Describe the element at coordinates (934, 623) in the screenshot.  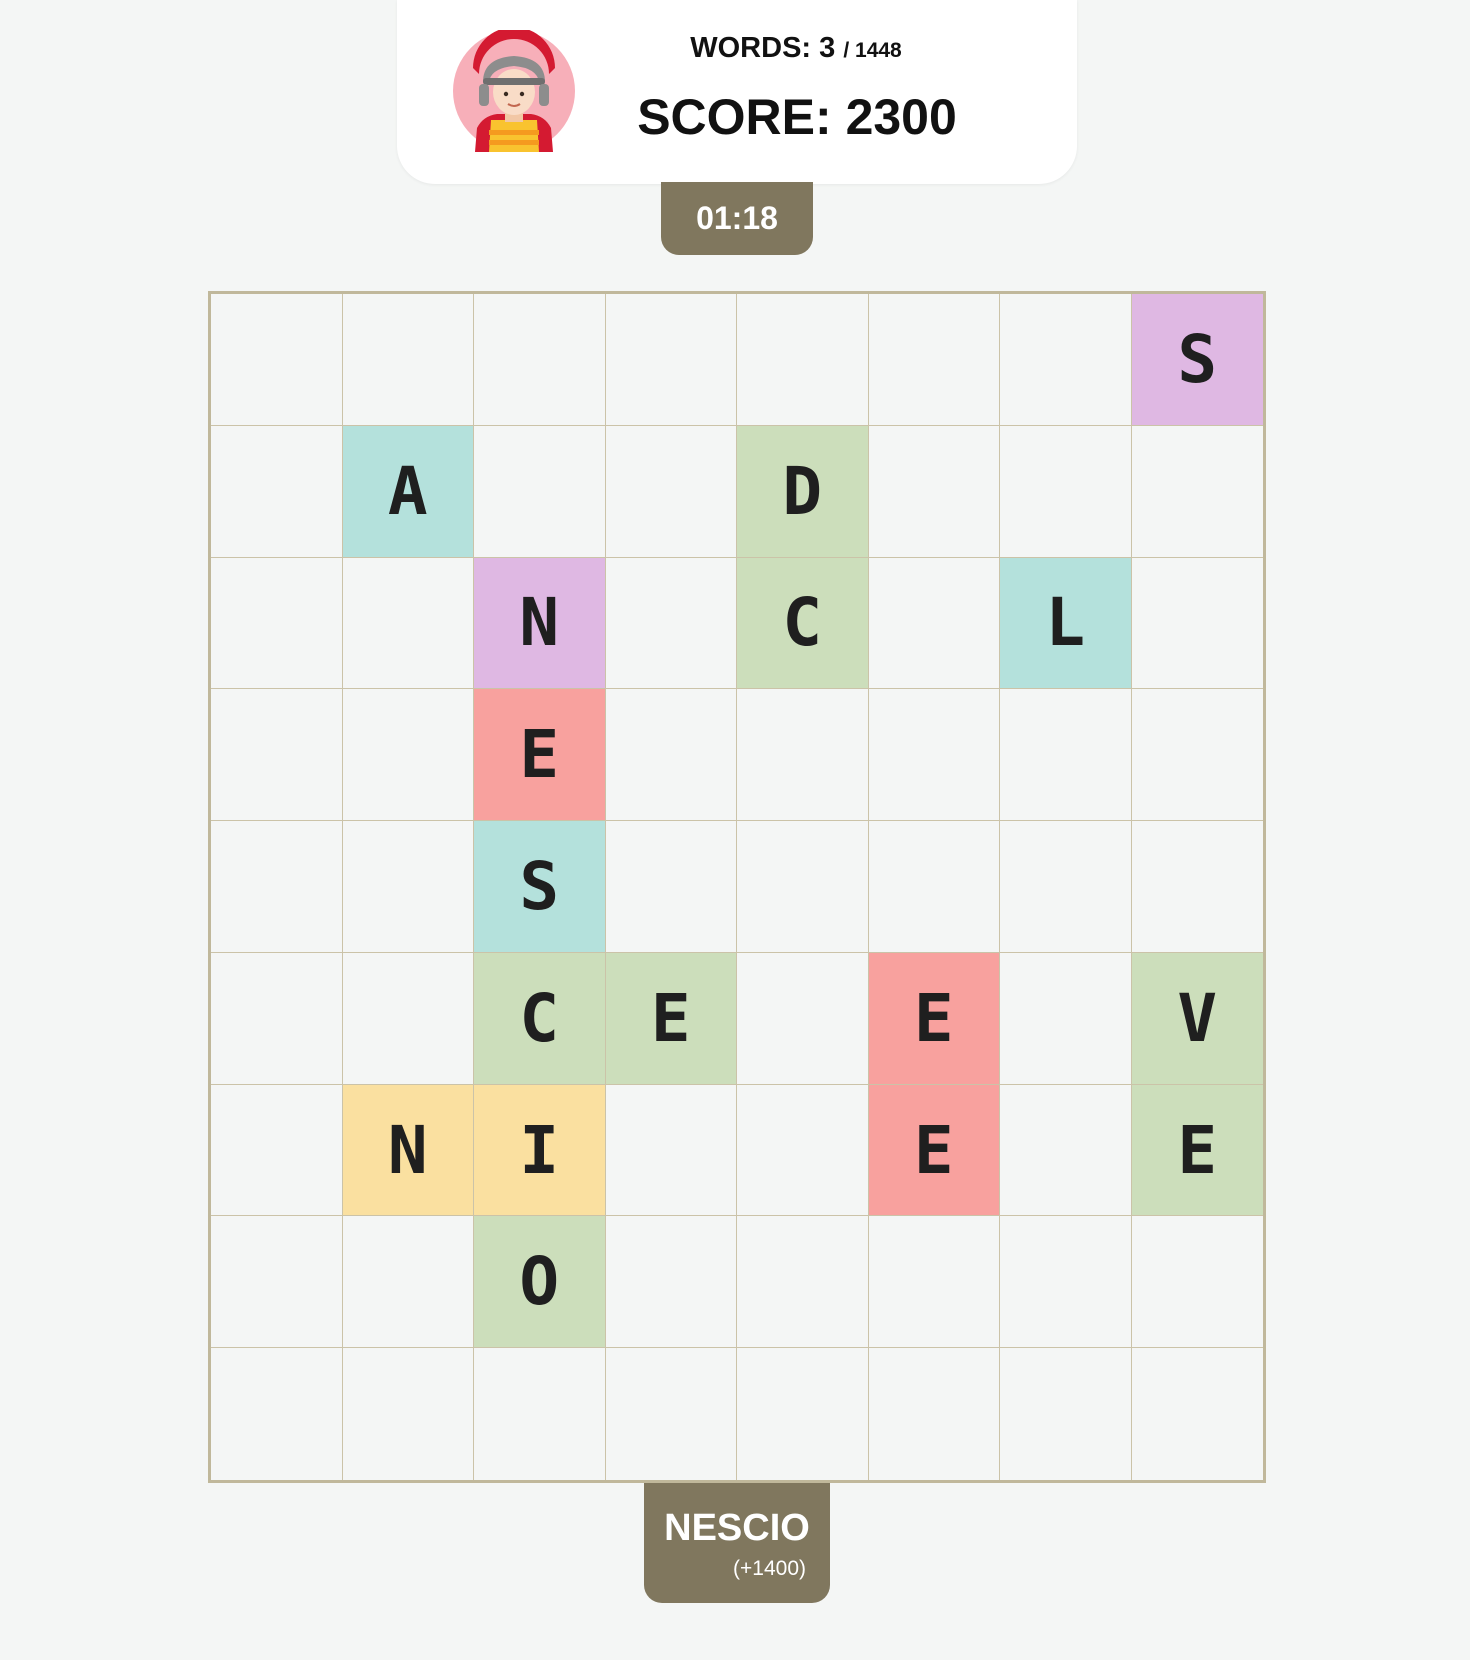
I see `grid-cell-r2-c5` at that location.